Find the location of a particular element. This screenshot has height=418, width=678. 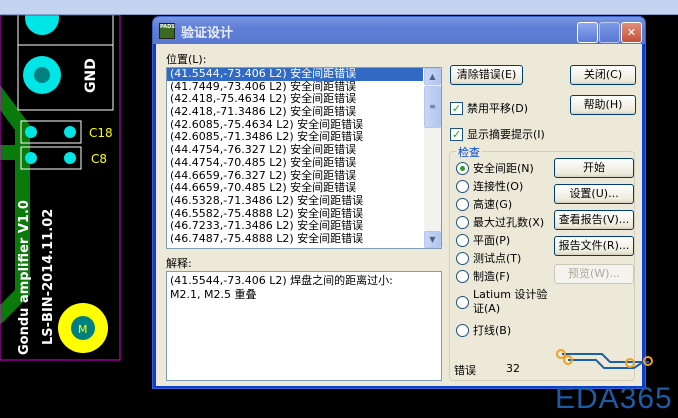

background-window-strip is located at coordinates (339, 7).